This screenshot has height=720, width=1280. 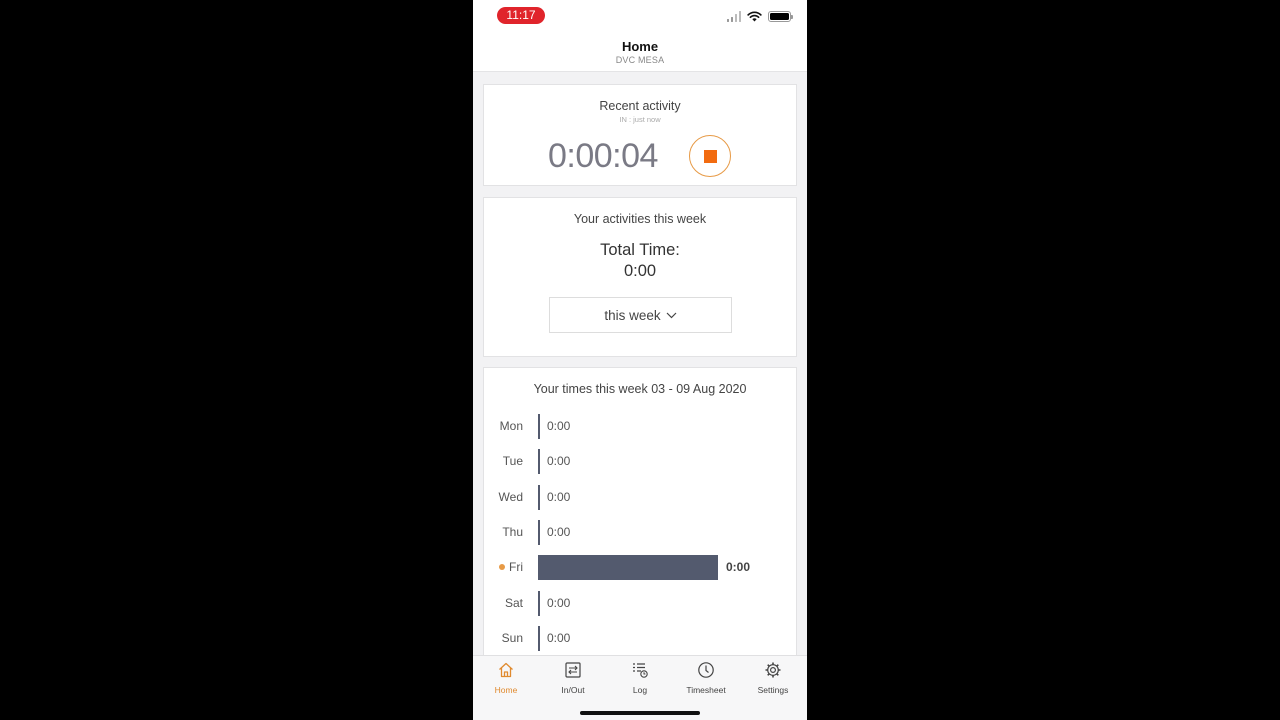 I want to click on tab-settings-label: Settings, so click(x=773, y=690).